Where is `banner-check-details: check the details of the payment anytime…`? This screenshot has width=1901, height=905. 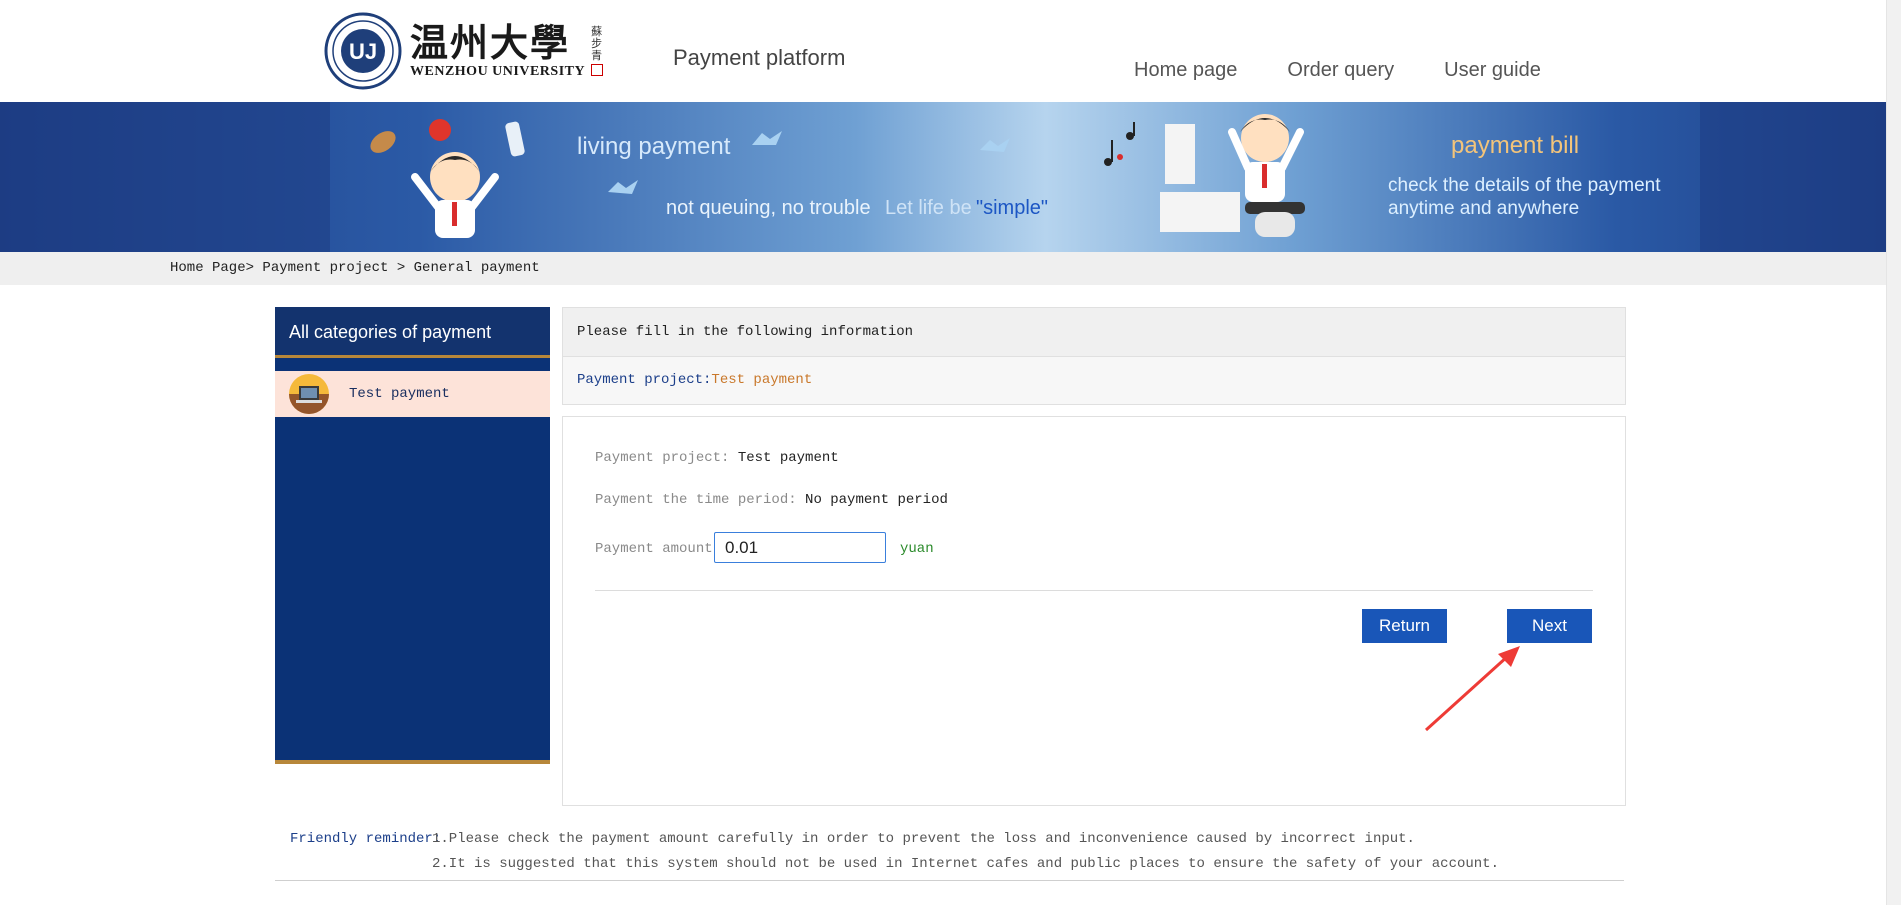 banner-check-details: check the details of the payment anytime… is located at coordinates (1524, 197).